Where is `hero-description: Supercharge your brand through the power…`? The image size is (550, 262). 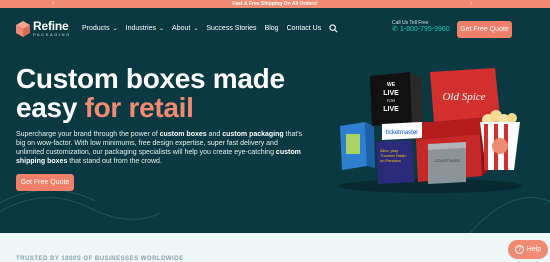
hero-description: Supercharge your brand through the power… is located at coordinates (161, 148).